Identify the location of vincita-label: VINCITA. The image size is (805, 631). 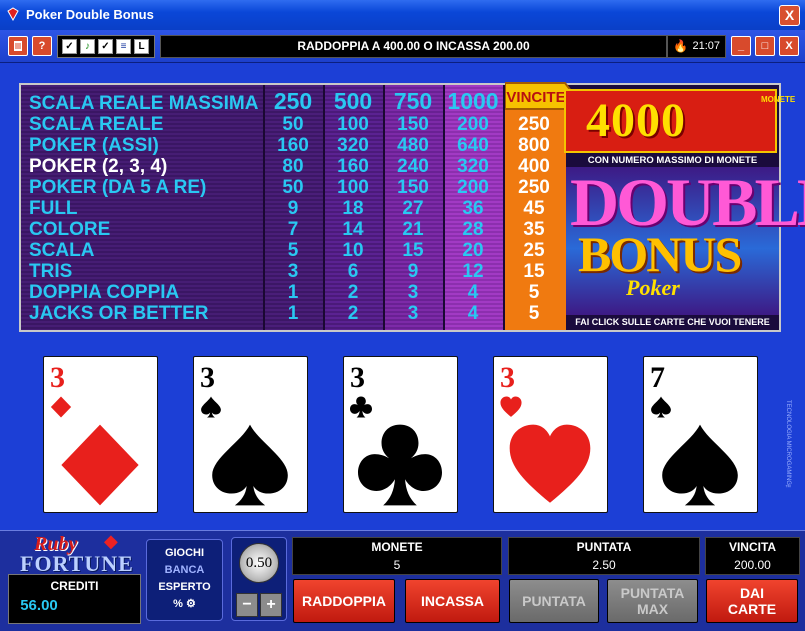
(752, 547).